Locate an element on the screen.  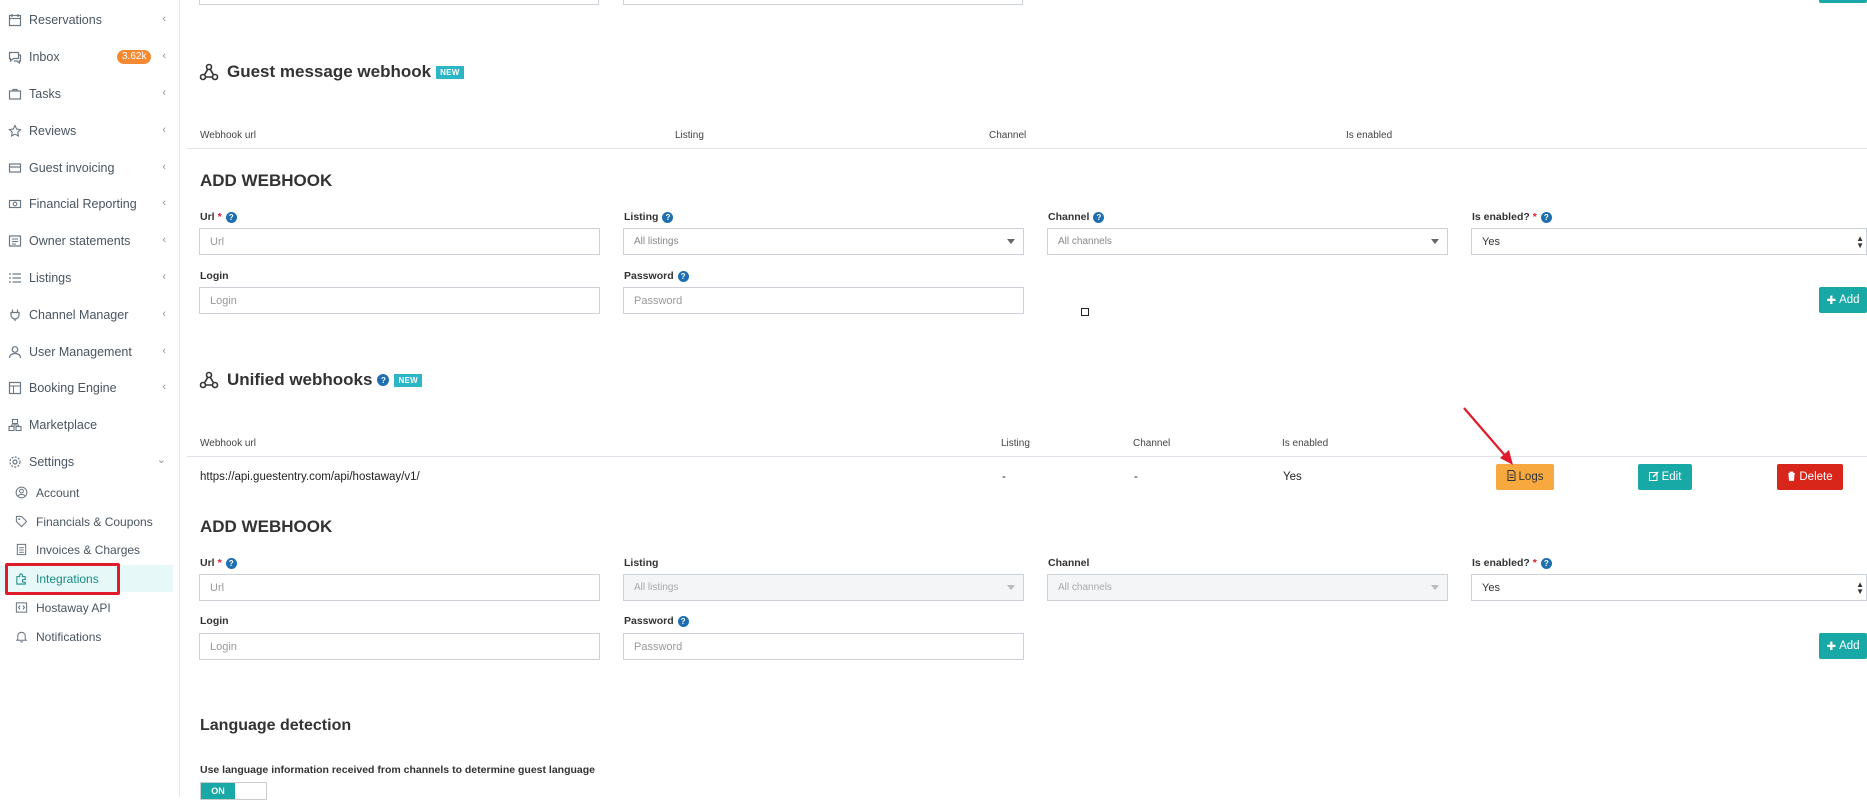
sidebar-item-financial-reporting: Financial Reporting ‹ is located at coordinates (90, 204).